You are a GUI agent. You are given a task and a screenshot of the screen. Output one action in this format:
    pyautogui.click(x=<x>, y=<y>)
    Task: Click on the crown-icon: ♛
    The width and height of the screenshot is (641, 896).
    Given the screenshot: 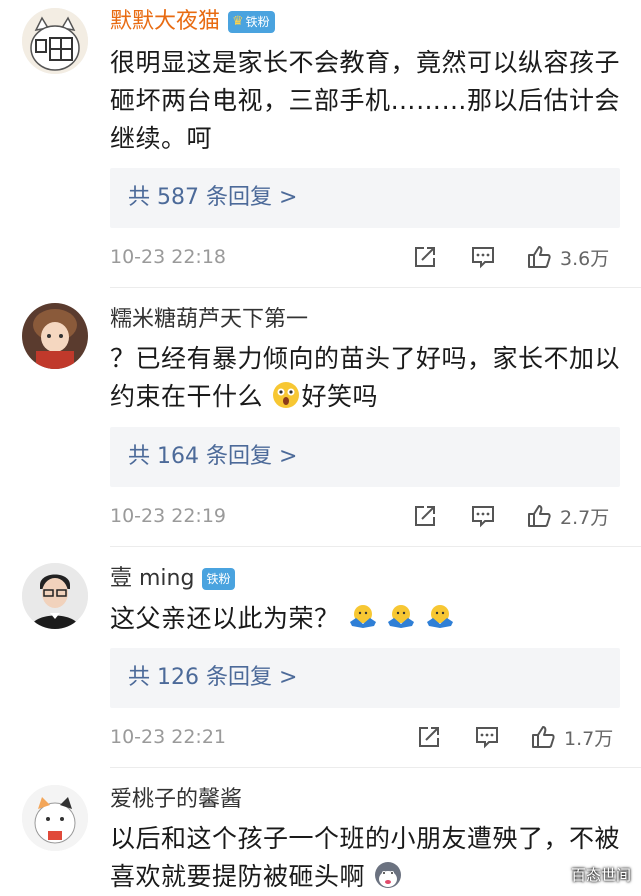 What is the action you would take?
    pyautogui.click(x=238, y=21)
    